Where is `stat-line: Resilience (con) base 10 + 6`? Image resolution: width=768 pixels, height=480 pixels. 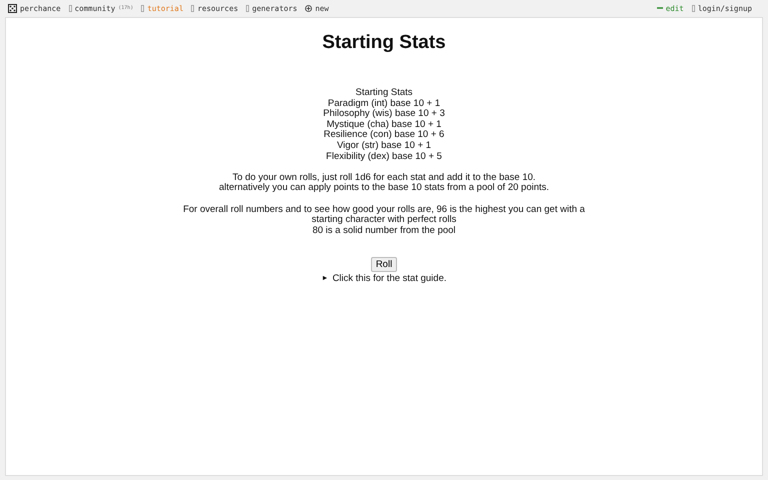
stat-line: Resilience (con) base 10 + 6 is located at coordinates (384, 135).